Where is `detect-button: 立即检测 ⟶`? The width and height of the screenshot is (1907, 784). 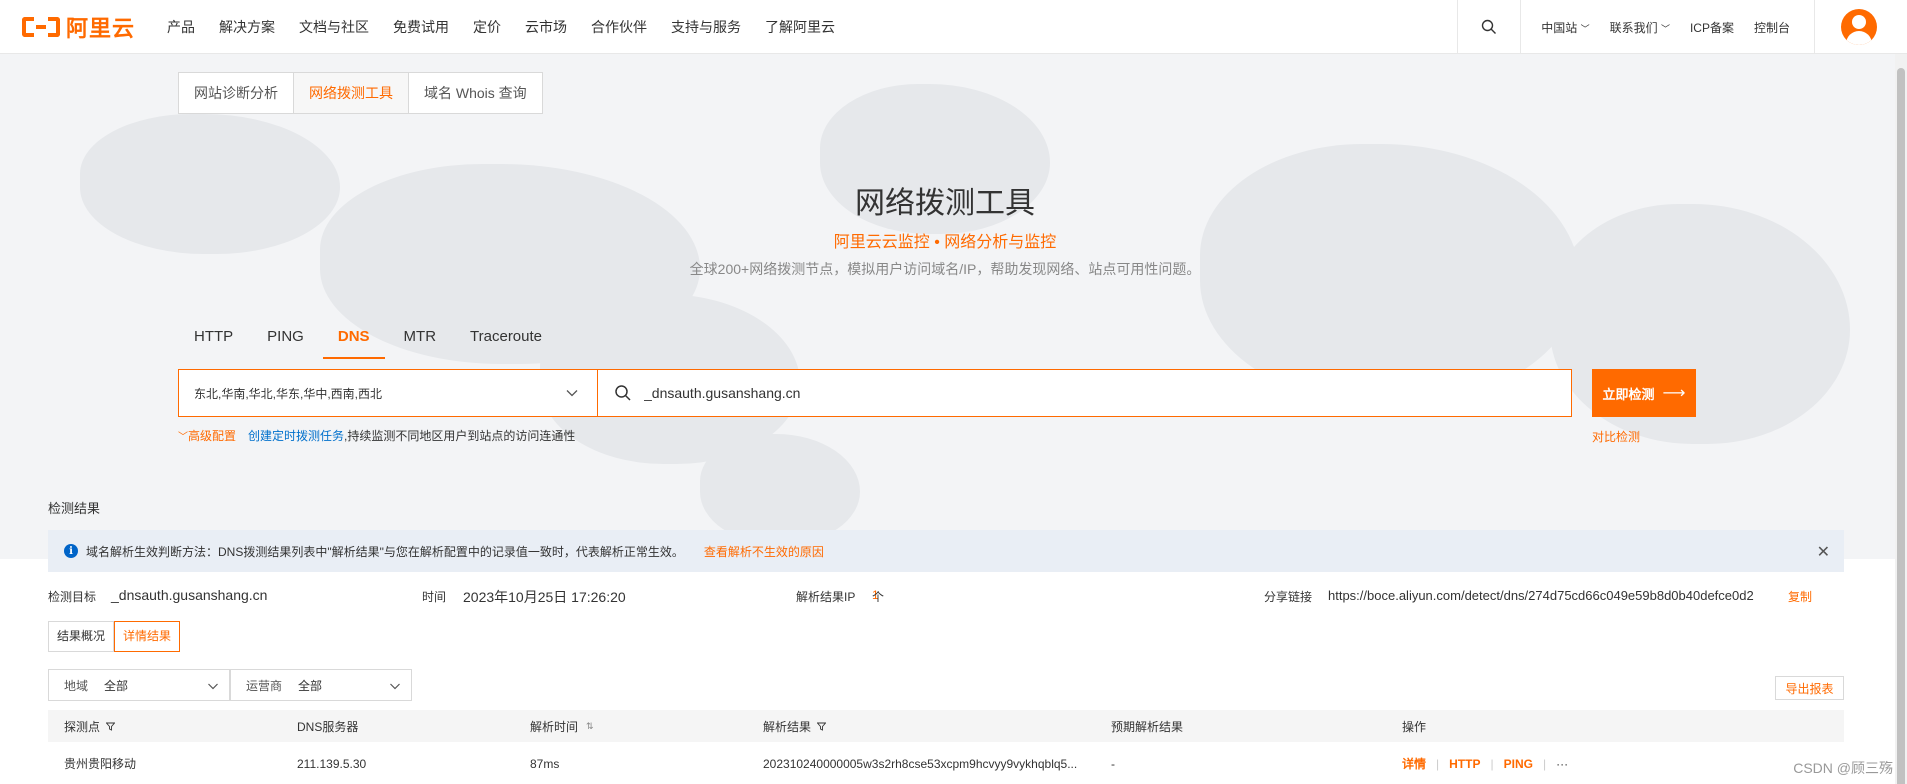 detect-button: 立即检测 ⟶ is located at coordinates (1644, 393).